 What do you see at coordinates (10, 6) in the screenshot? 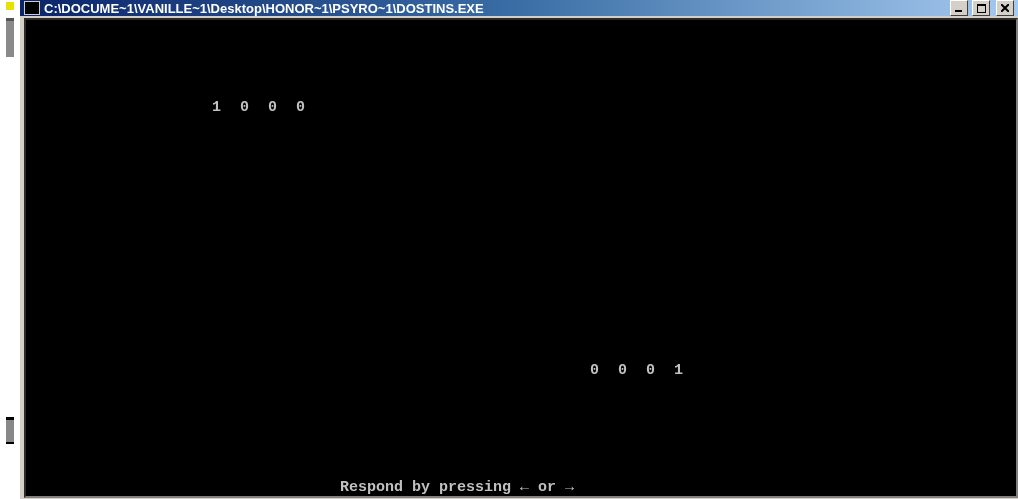
I see `desktop-icon` at bounding box center [10, 6].